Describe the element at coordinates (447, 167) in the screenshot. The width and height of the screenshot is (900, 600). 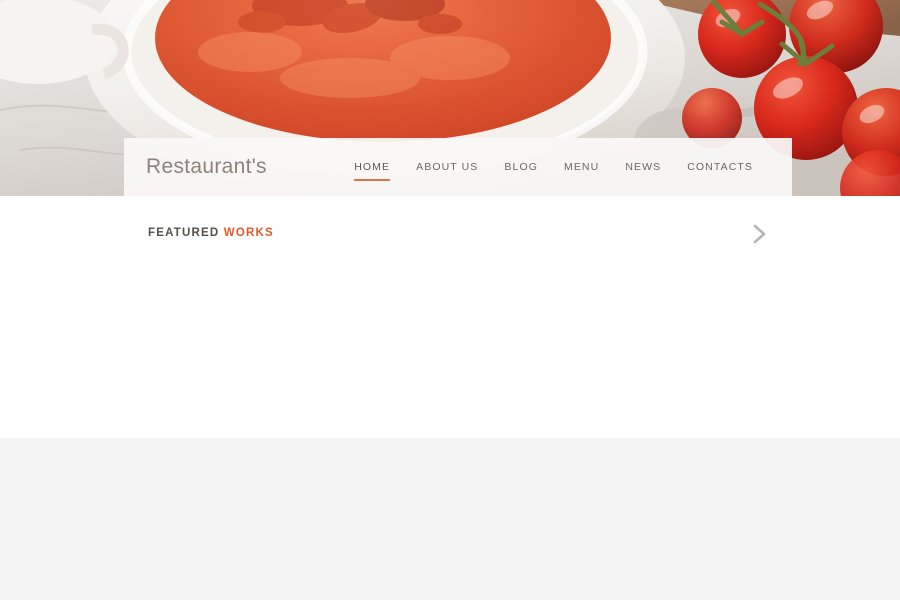
I see `nav-item-about-us: ABOUT US` at that location.